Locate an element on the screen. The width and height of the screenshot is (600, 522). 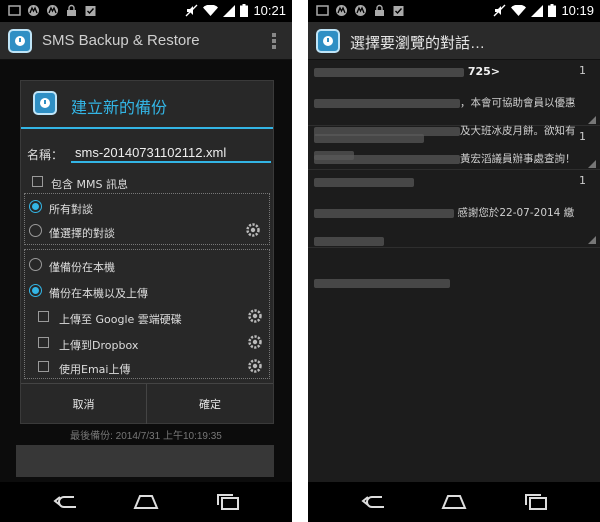
status-bar: 10:19 is located at coordinates (454, 11).